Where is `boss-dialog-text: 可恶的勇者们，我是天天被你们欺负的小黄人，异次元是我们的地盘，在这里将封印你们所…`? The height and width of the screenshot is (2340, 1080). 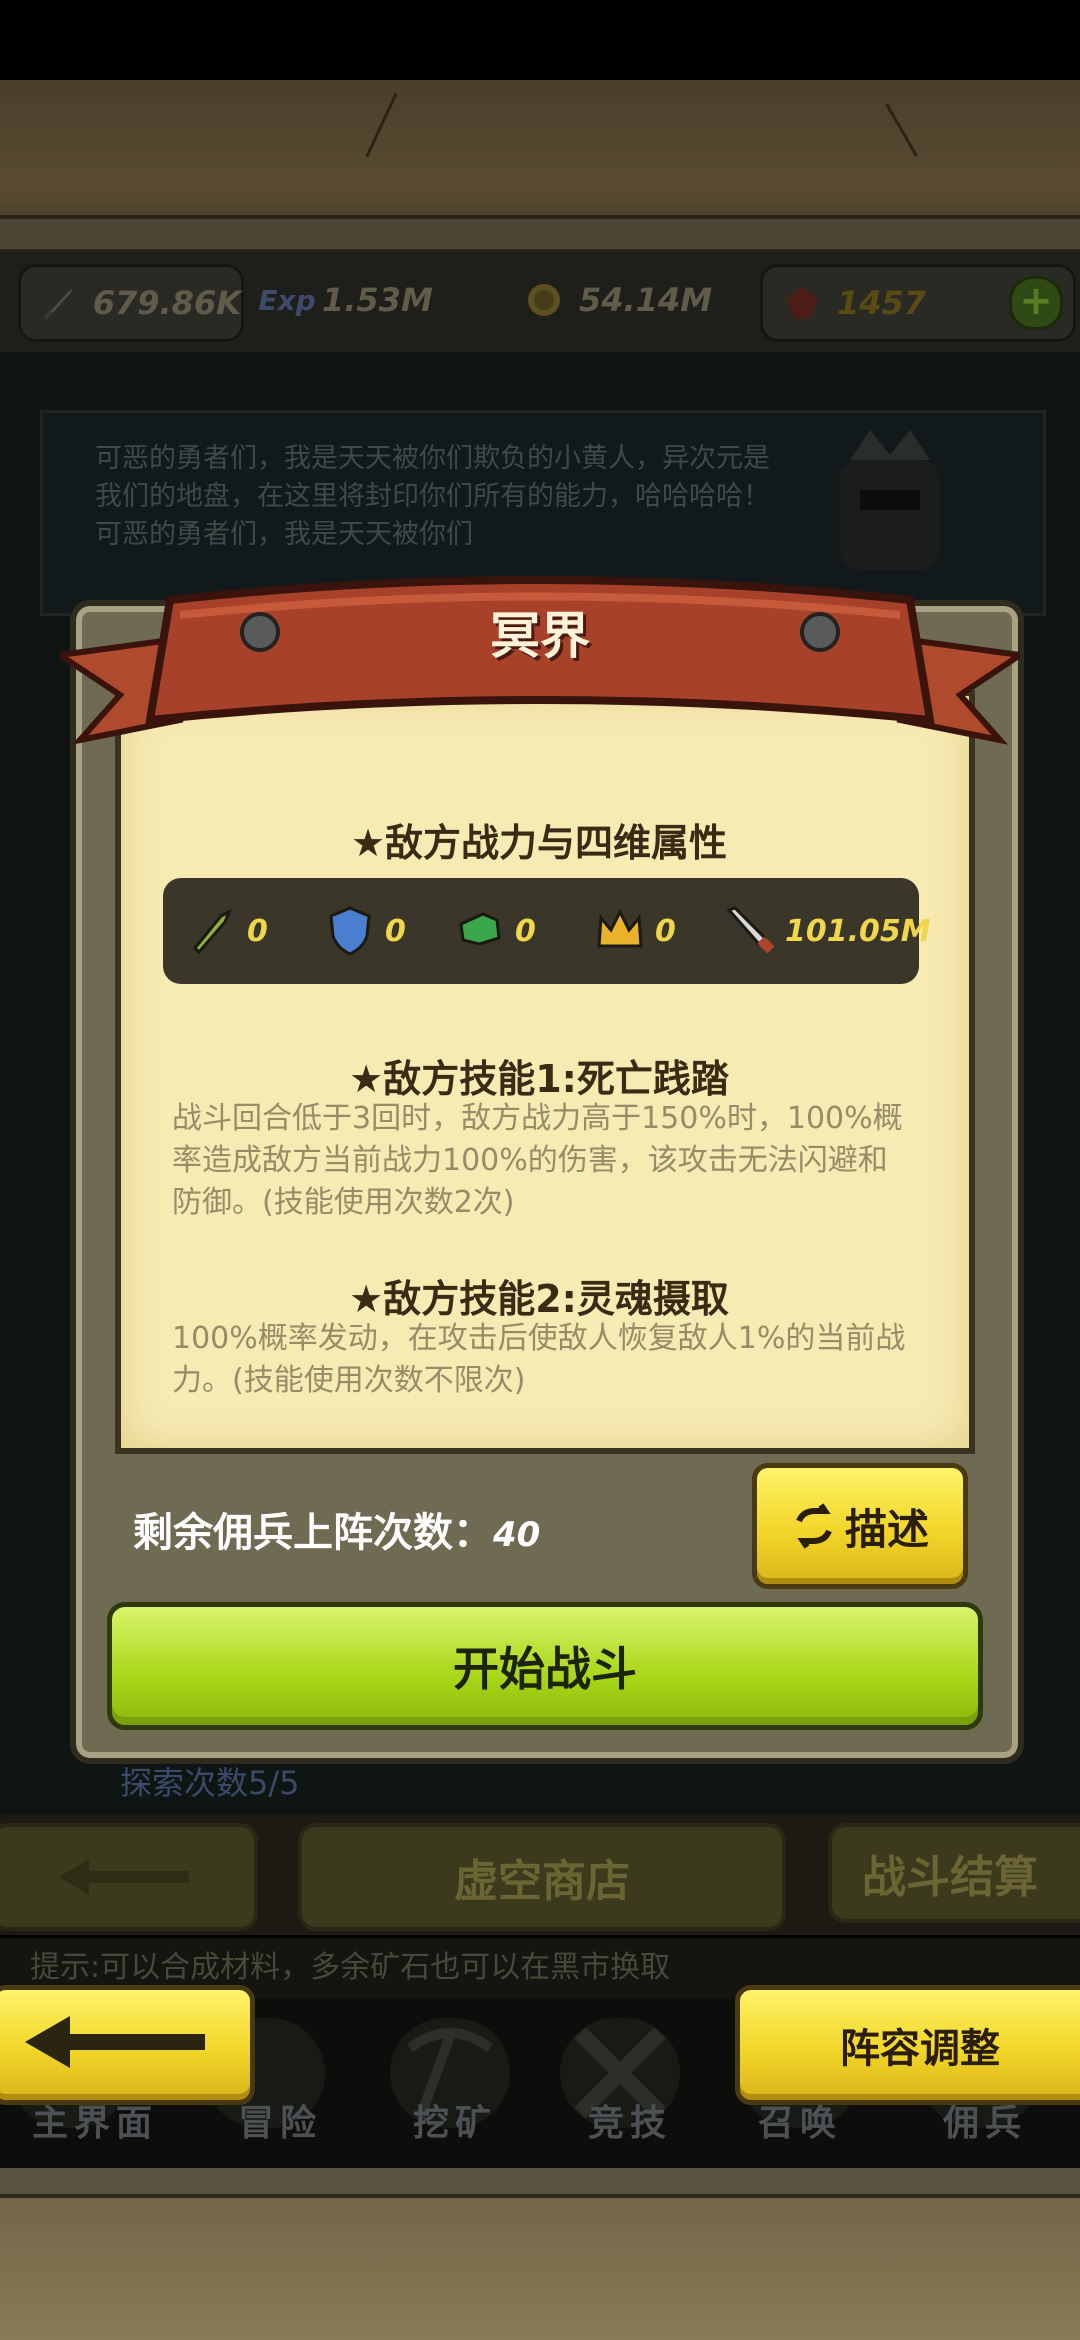
boss-dialog-text: 可恶的勇者们，我是天天被你们欺负的小黄人，异次元是我们的地盘，在这里将封印你们所… is located at coordinates (432, 496).